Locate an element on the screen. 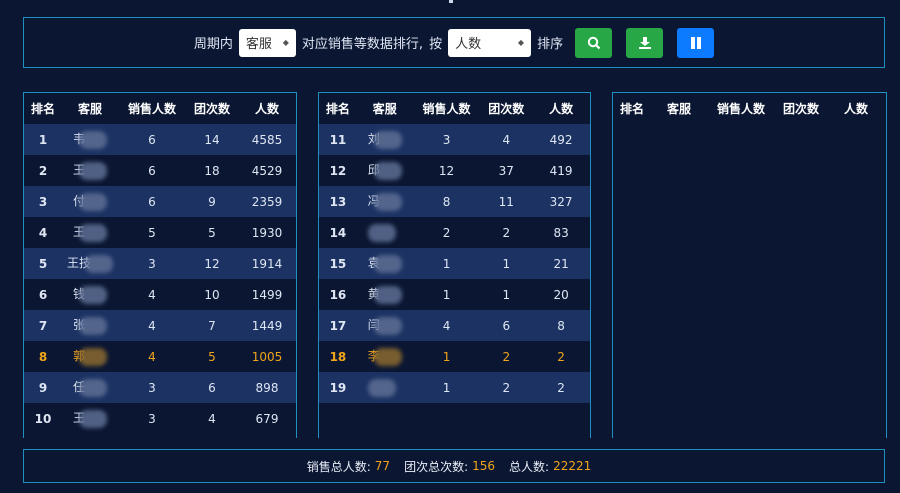 The image size is (900, 493). people-cell: 4529 is located at coordinates (267, 170).